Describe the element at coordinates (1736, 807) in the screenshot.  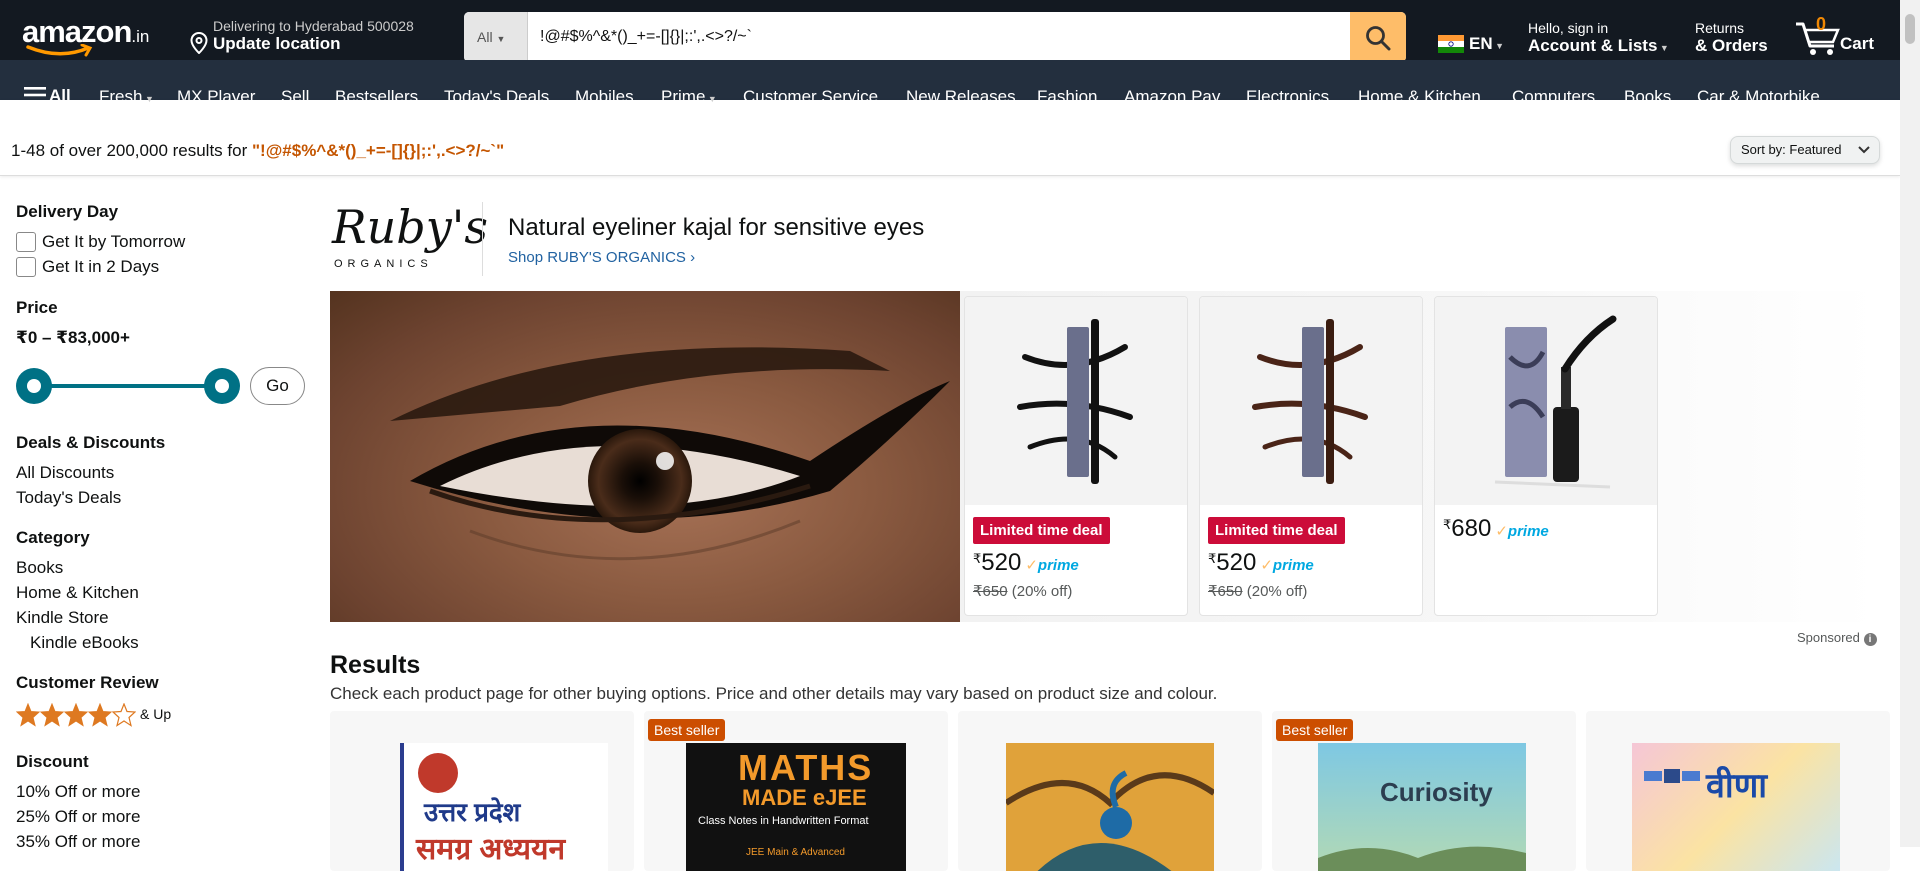
I see `book-cover-image: वीणा` at that location.